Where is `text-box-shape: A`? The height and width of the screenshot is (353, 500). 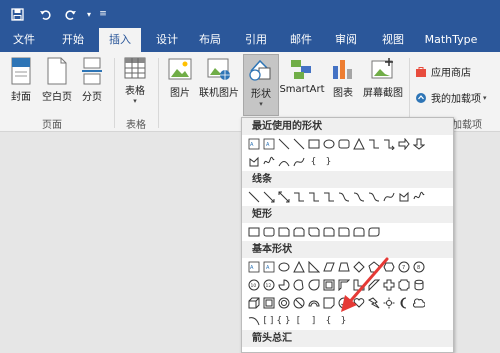
text-box-shape: A is located at coordinates (253, 267).